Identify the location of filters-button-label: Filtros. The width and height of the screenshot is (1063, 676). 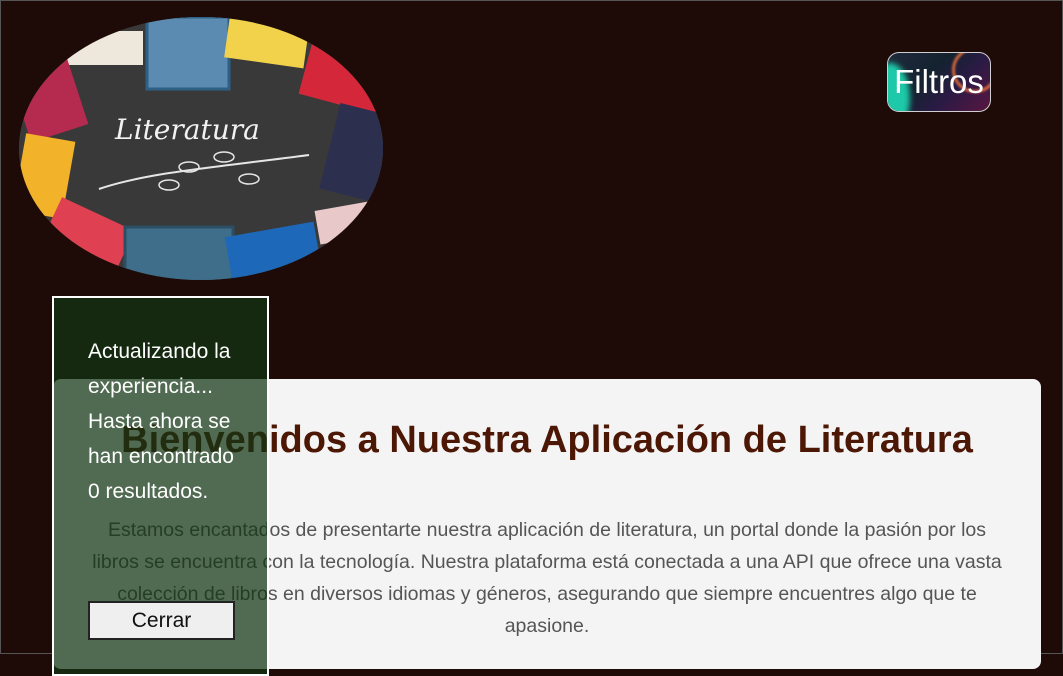
(939, 81).